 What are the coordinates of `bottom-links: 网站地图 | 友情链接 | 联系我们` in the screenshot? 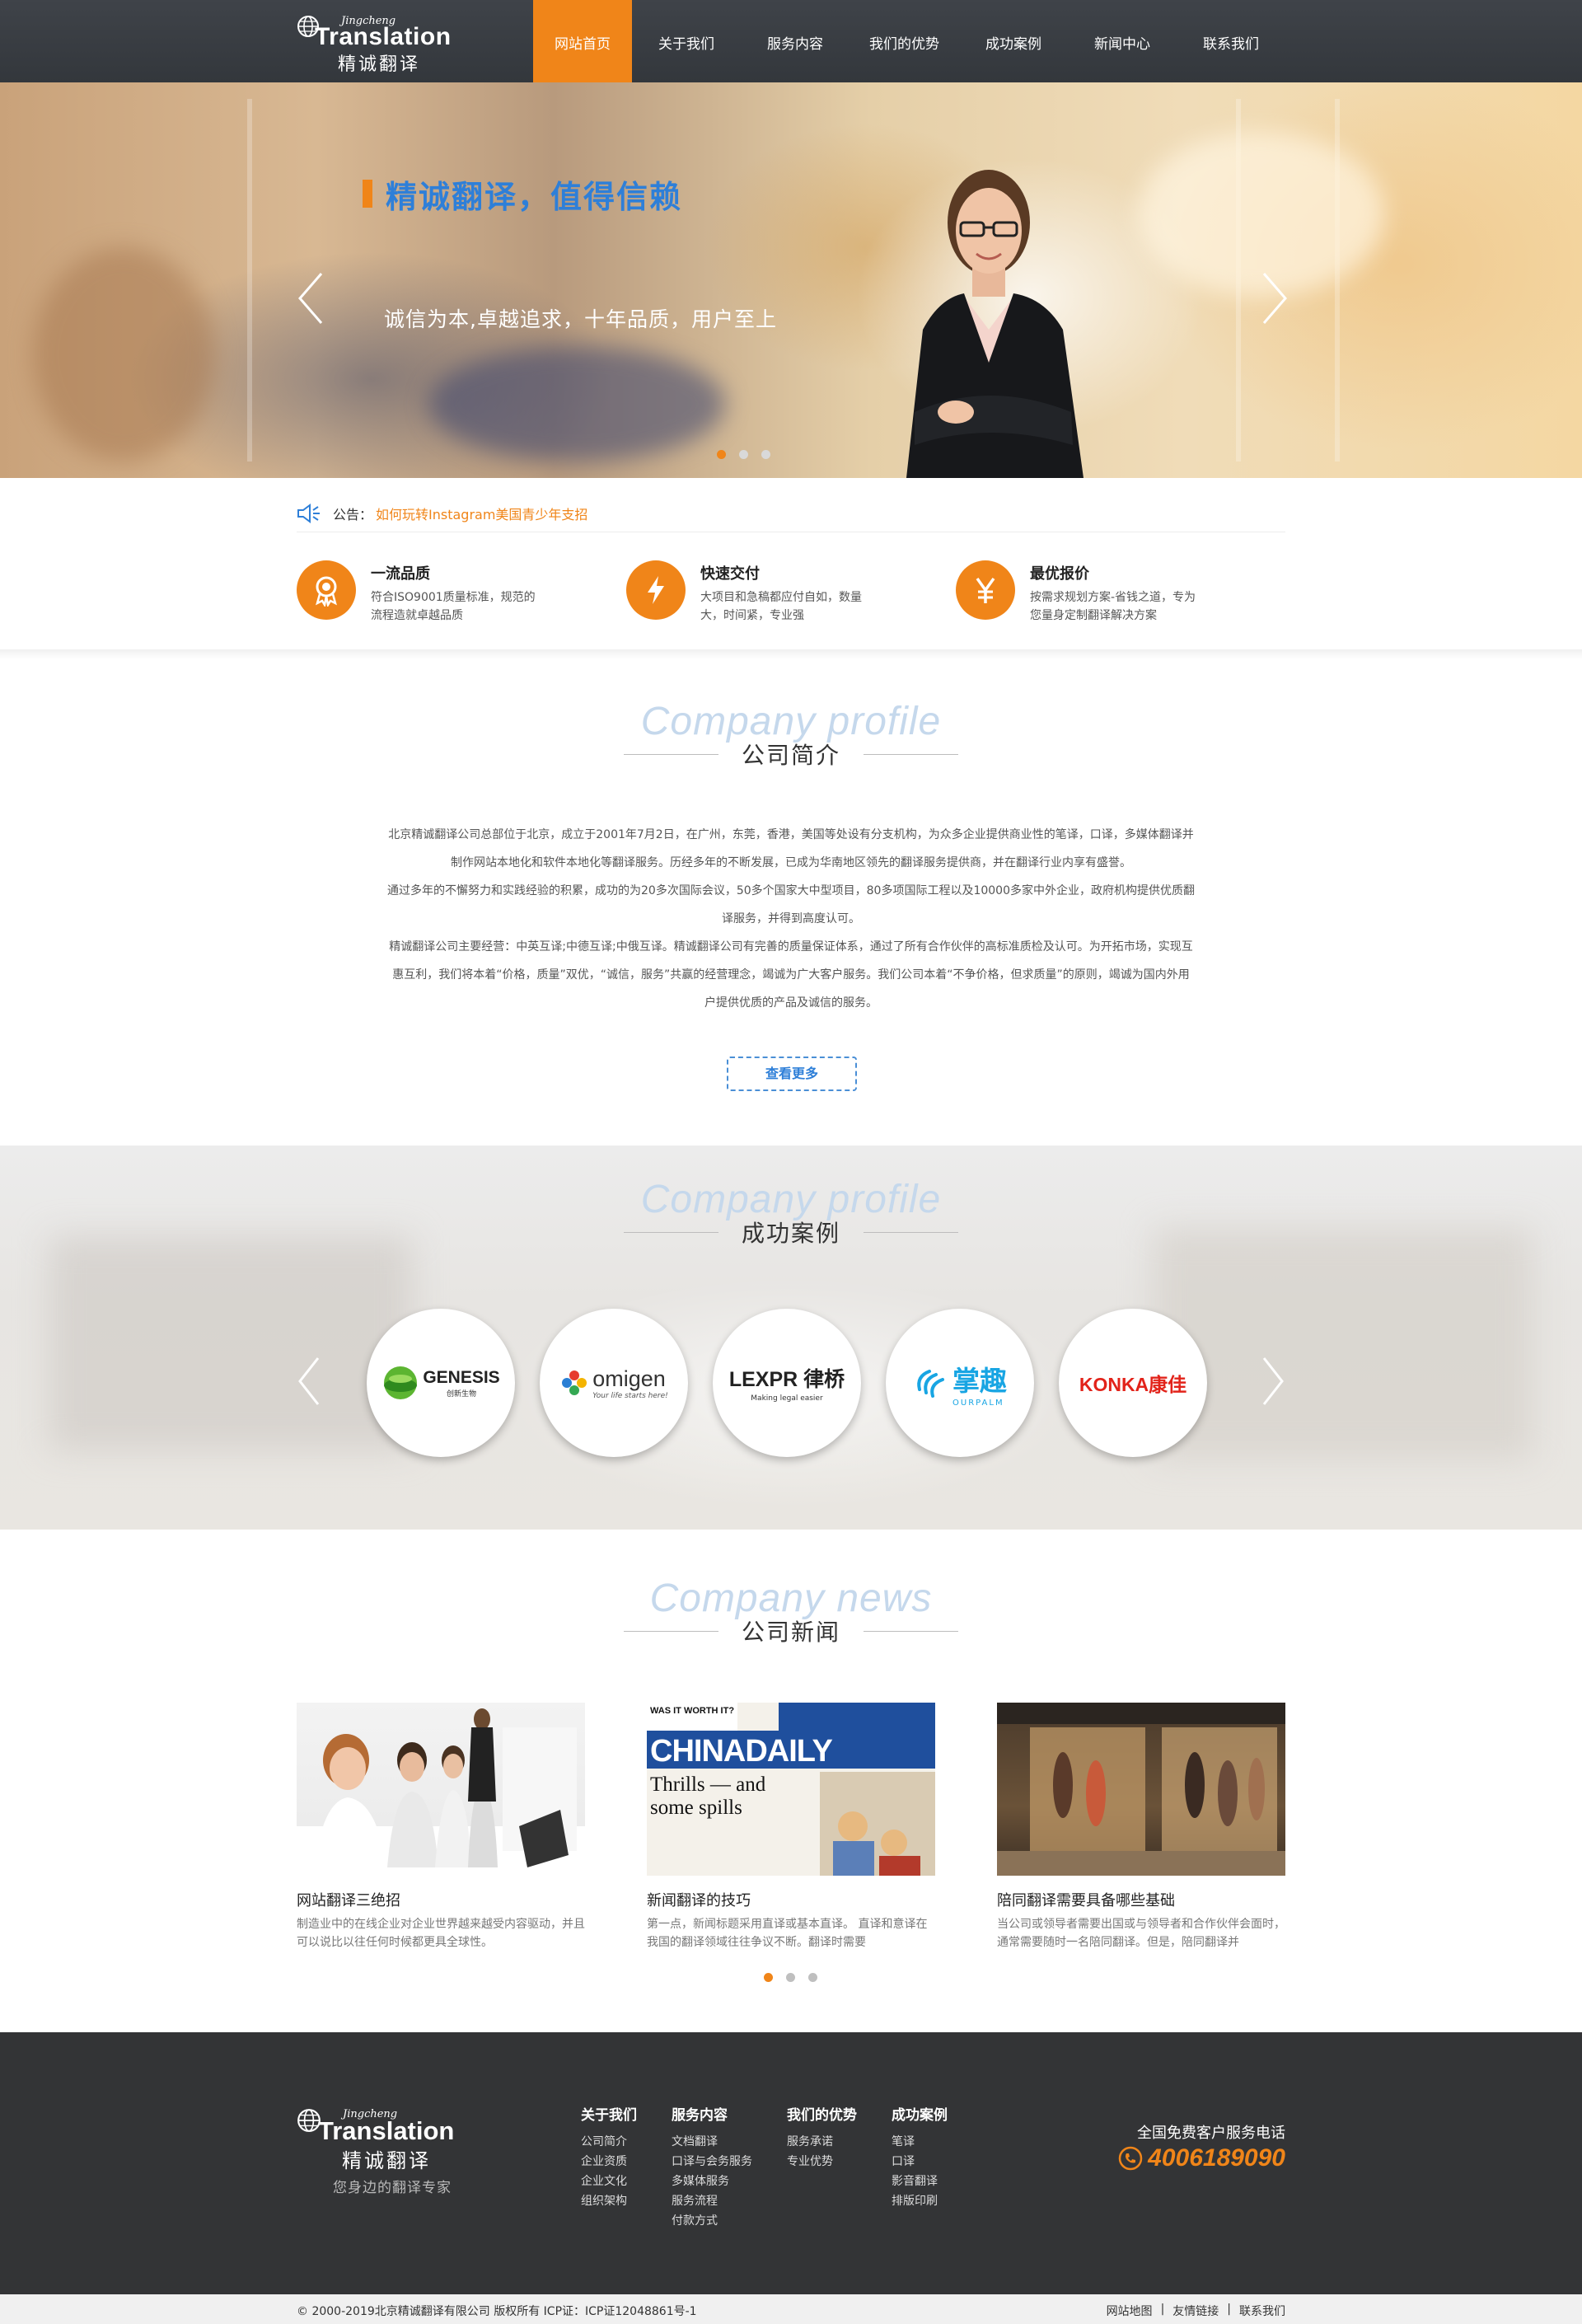 It's located at (1192, 2311).